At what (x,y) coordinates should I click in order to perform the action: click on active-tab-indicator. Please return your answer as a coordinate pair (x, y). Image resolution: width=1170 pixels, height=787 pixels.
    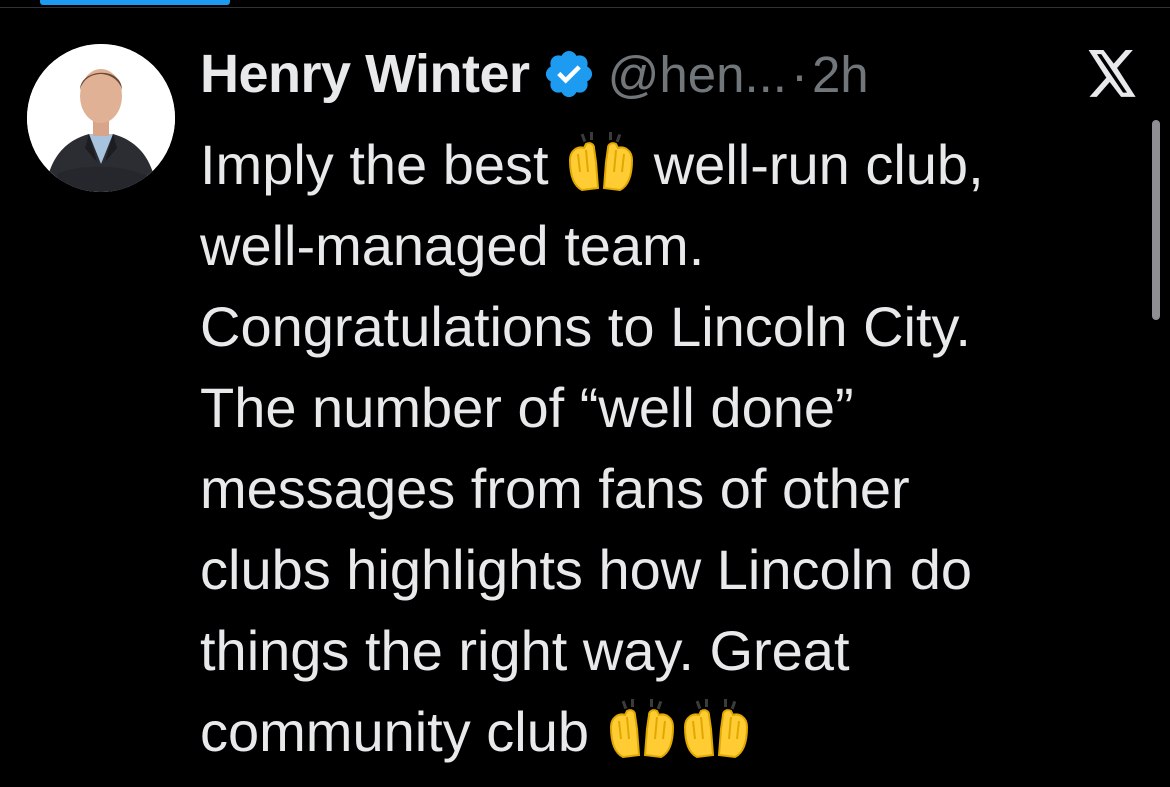
    Looking at the image, I should click on (135, 2).